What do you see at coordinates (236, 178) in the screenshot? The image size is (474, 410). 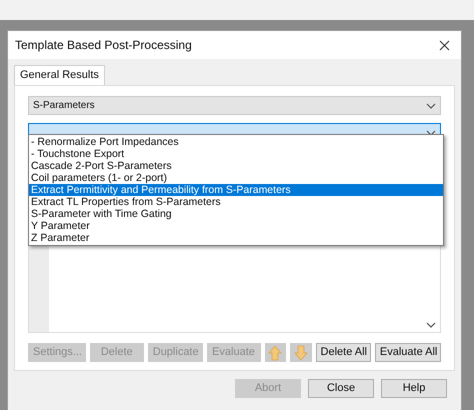 I see `dropdown-option: Coil parameters (1- or 2-port)` at bounding box center [236, 178].